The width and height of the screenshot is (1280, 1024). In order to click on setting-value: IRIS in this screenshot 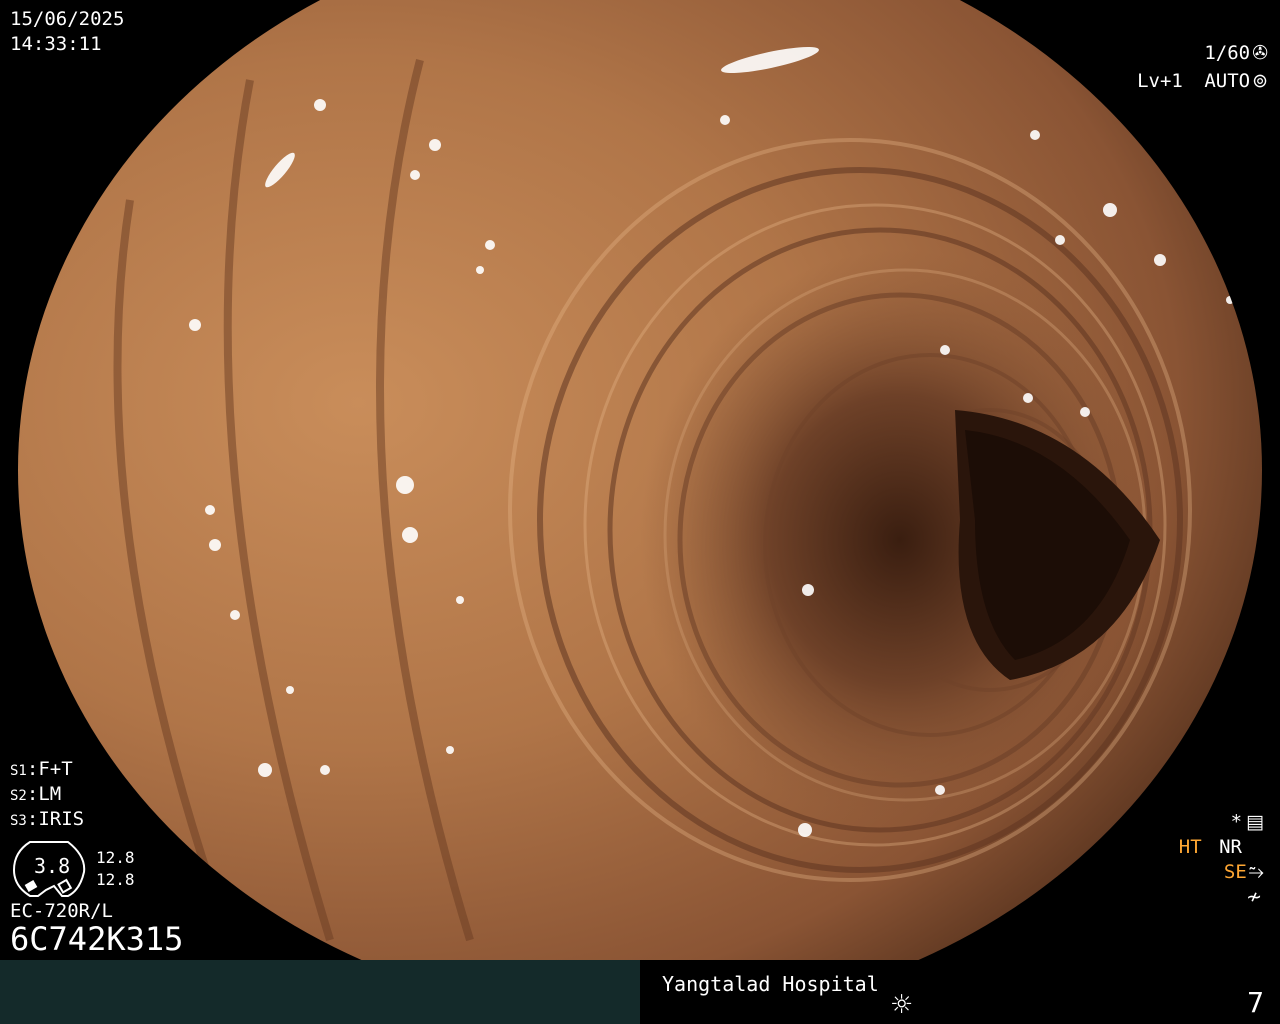, I will do `click(61, 819)`.